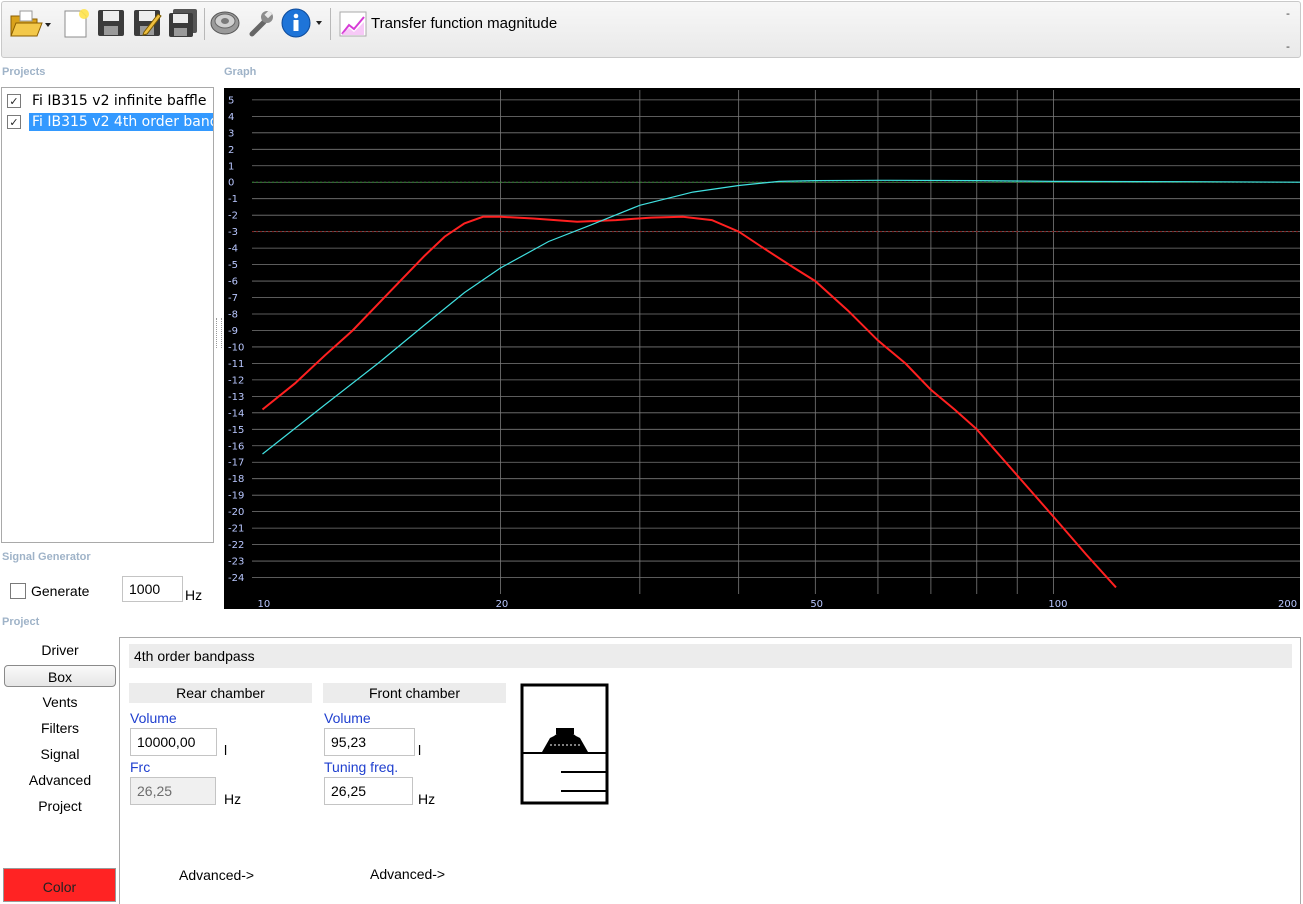  What do you see at coordinates (502, 604) in the screenshot?
I see `x-tick-label: 20` at bounding box center [502, 604].